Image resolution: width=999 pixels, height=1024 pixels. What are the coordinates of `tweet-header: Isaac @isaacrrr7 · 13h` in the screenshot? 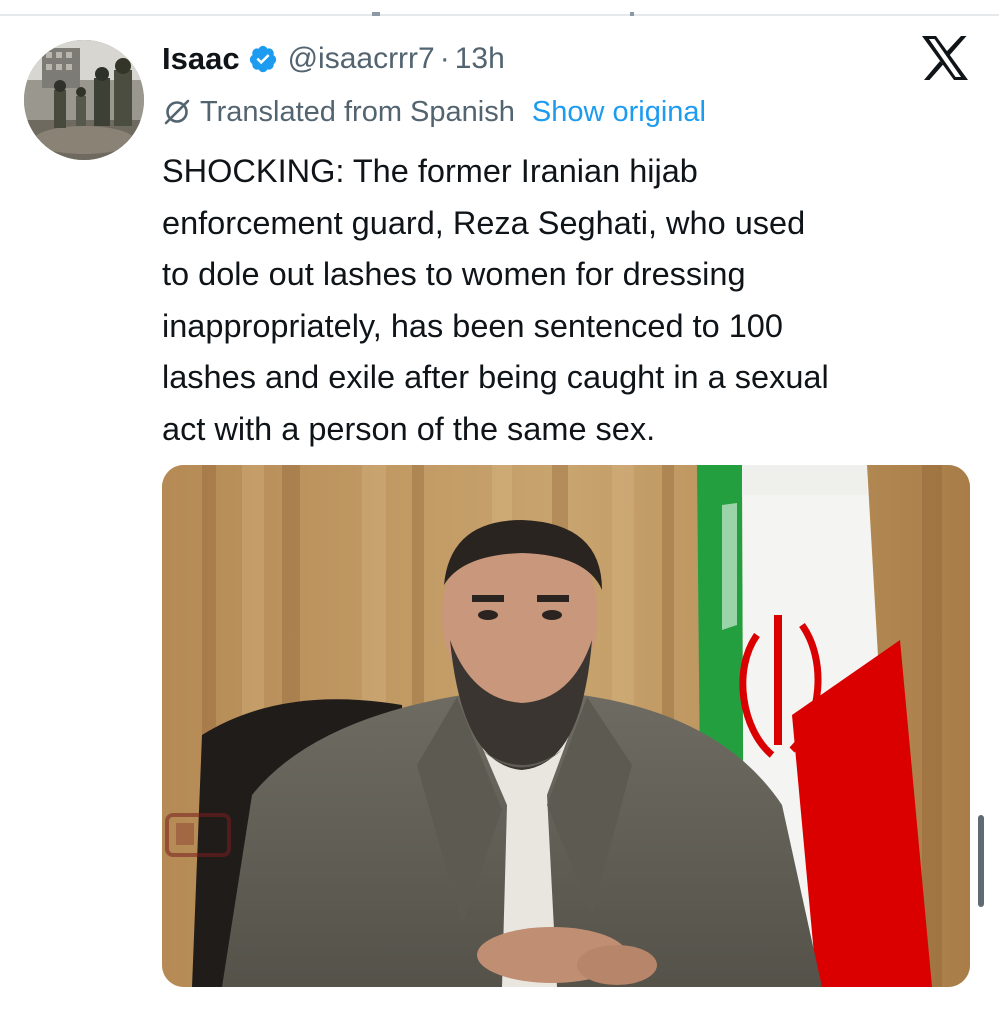 It's located at (333, 59).